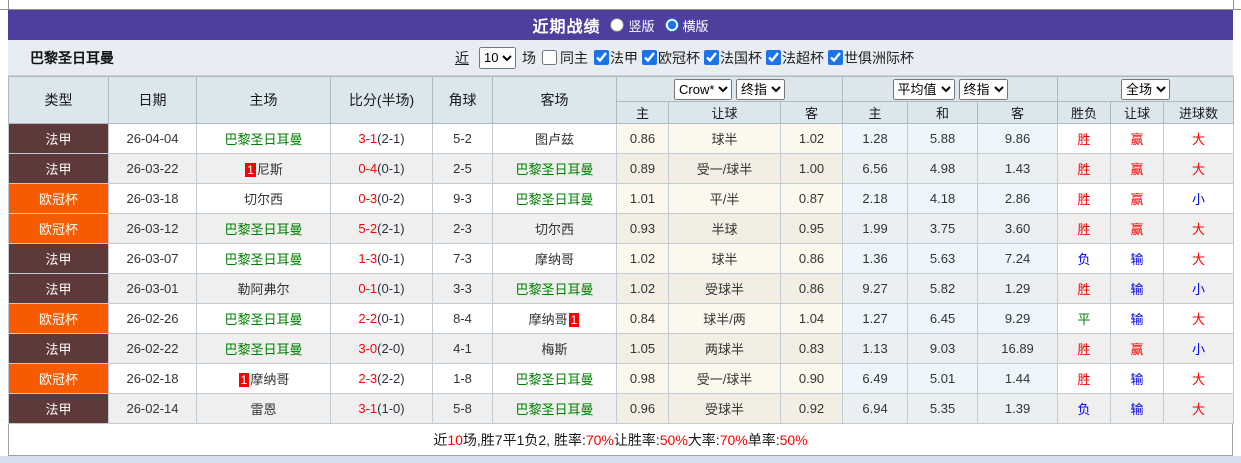 Image resolution: width=1241 pixels, height=463 pixels. I want to click on avg-draw-cell: 3.75, so click(943, 228).